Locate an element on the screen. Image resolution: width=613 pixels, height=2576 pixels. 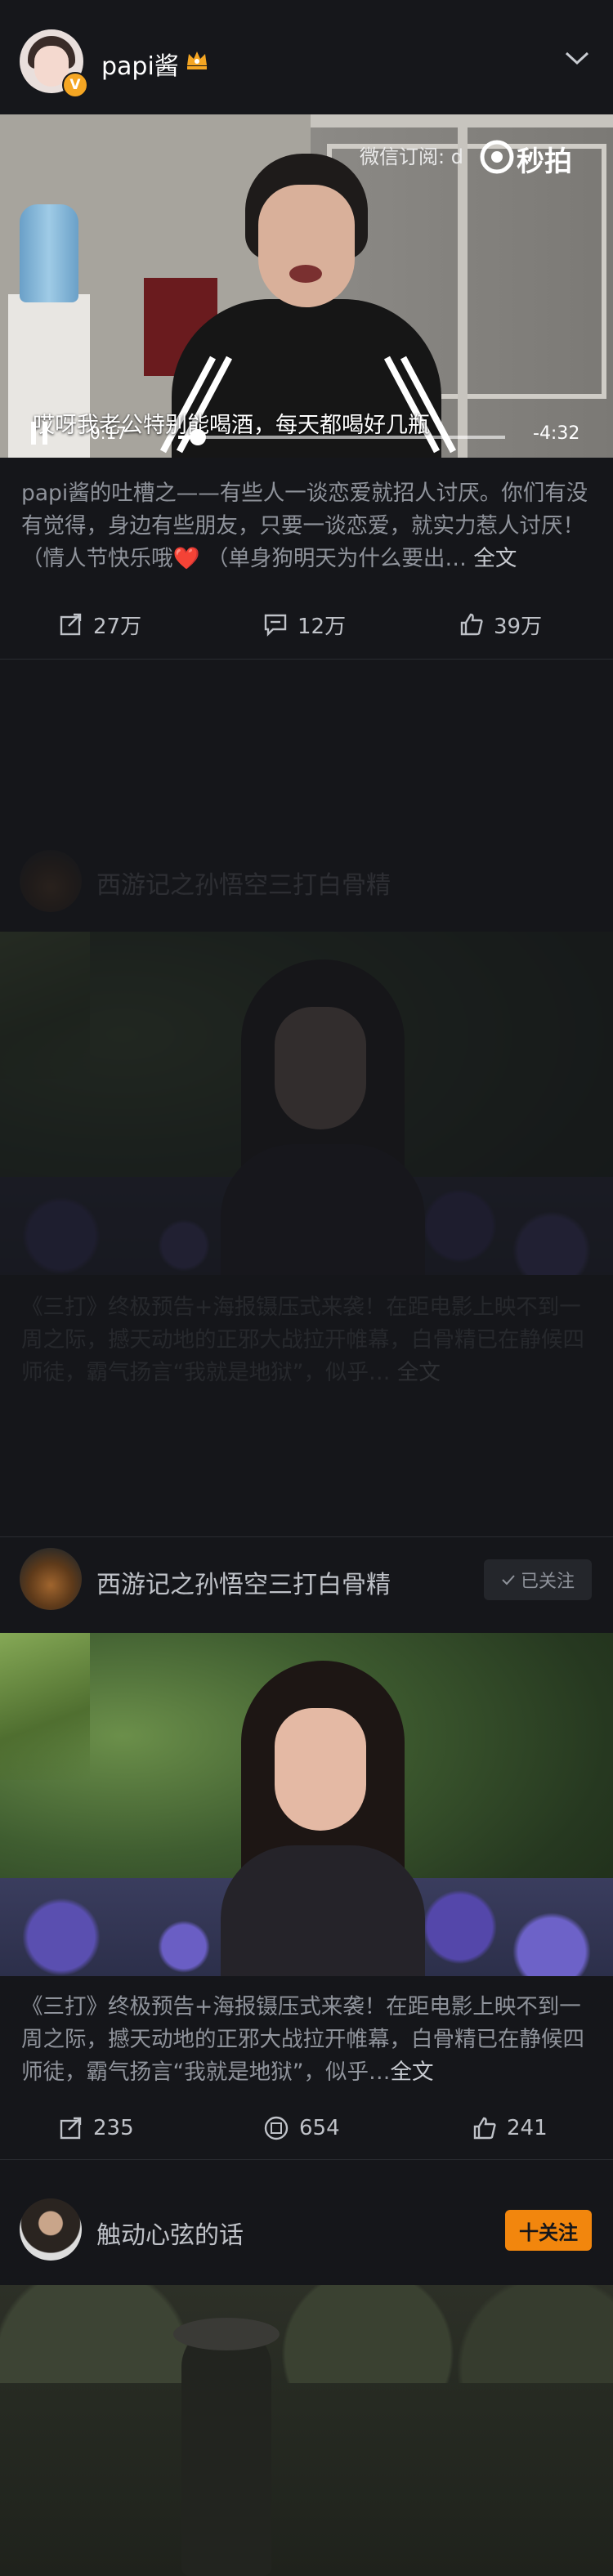
comment-button: 654 is located at coordinates (301, 2128).